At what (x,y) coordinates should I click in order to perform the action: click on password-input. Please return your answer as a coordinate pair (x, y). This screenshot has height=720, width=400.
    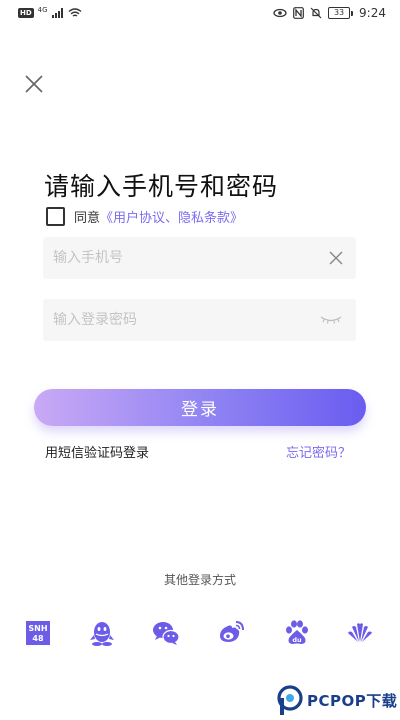
    Looking at the image, I should click on (183, 320).